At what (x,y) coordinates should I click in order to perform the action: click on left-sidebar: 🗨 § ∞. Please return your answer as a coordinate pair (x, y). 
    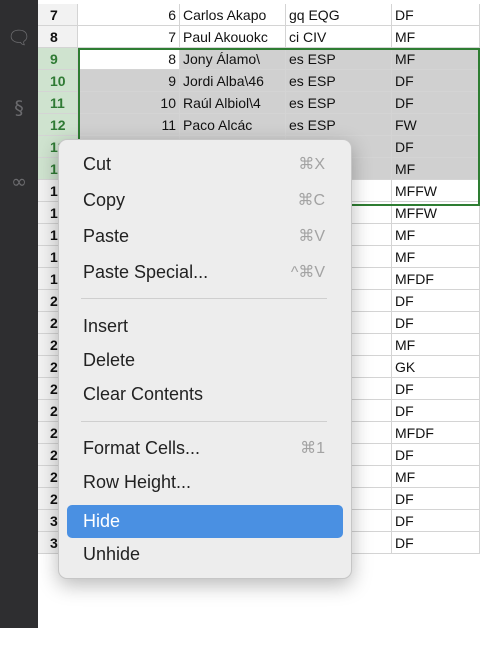
    Looking at the image, I should click on (19, 314).